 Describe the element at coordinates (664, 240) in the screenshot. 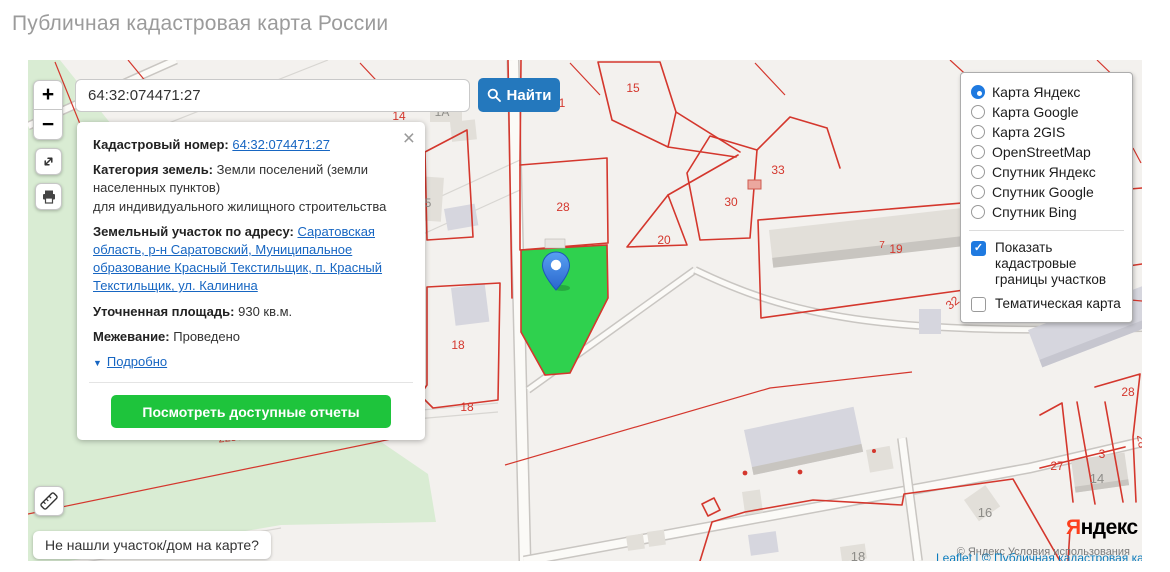

I see `parcel-label: 20` at that location.